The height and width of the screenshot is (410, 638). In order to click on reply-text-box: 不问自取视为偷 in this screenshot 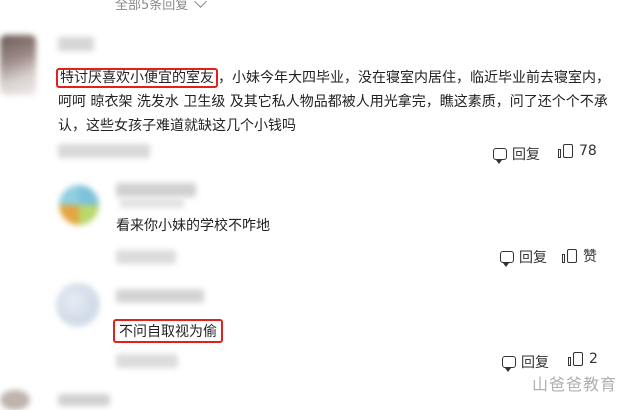, I will do `click(168, 331)`.